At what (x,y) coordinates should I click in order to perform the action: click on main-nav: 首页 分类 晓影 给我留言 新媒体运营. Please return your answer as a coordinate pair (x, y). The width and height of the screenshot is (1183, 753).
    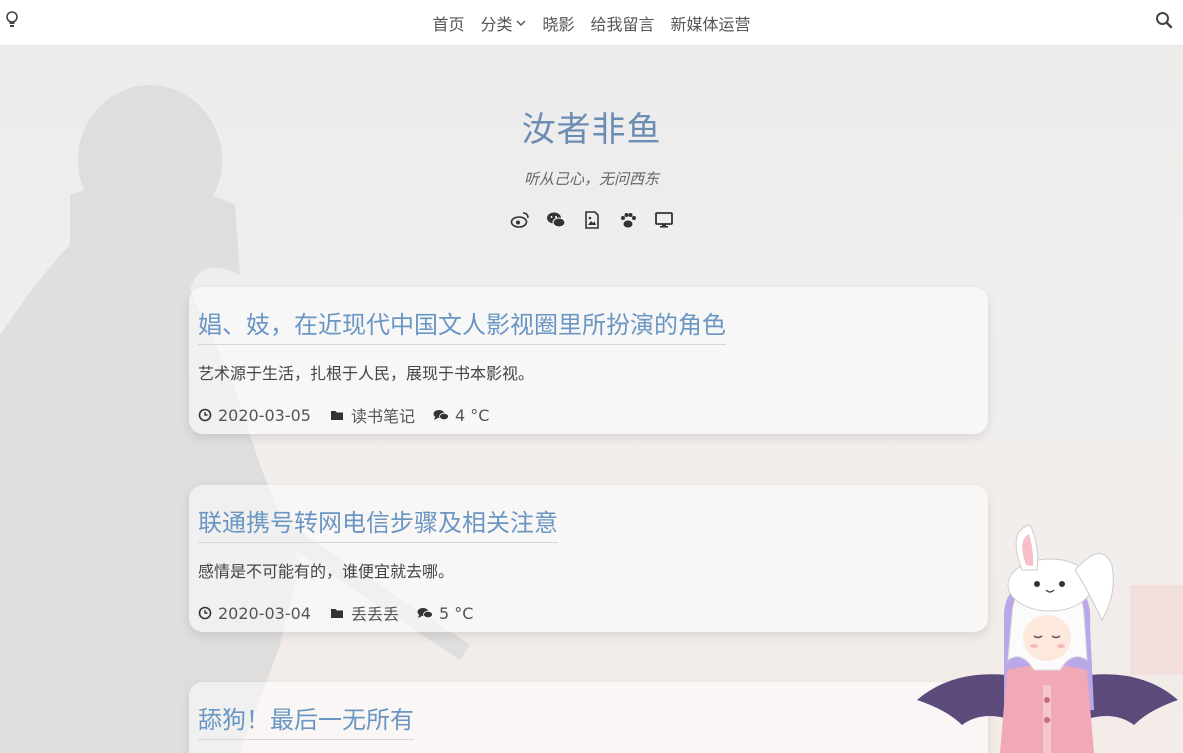
    Looking at the image, I should click on (591, 22).